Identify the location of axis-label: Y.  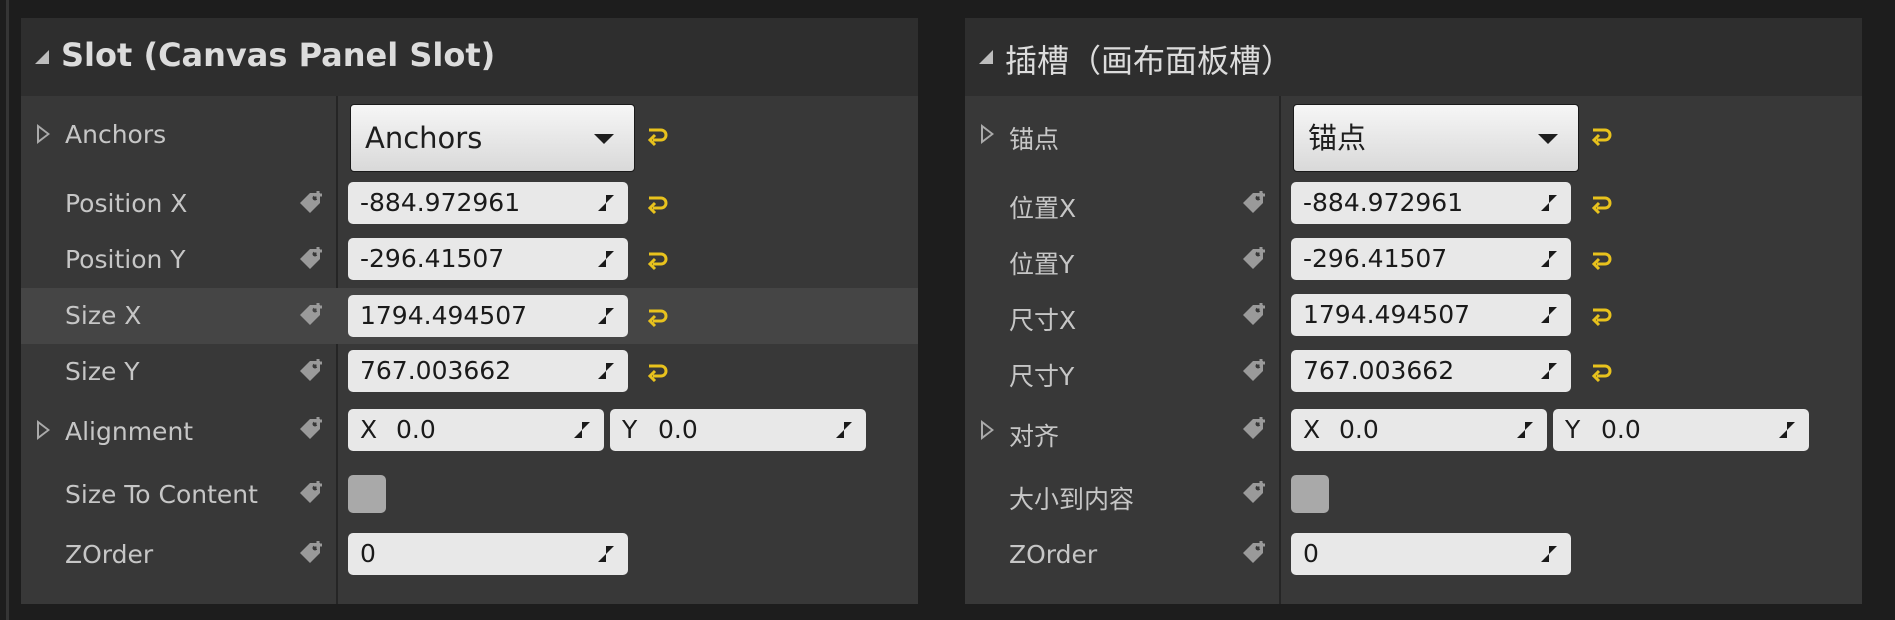
(1573, 429).